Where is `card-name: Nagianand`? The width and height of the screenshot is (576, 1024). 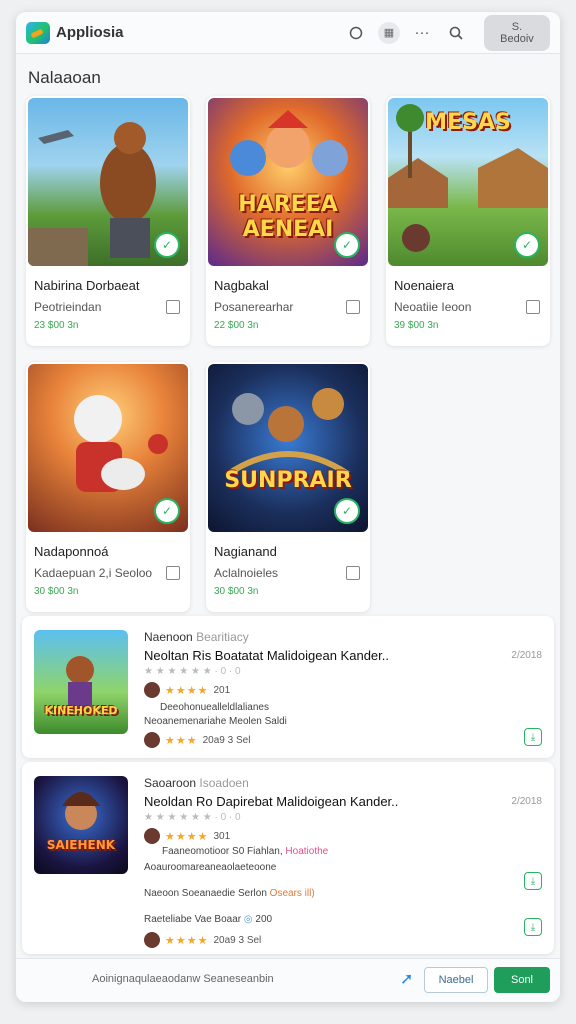 card-name: Nagianand is located at coordinates (245, 551).